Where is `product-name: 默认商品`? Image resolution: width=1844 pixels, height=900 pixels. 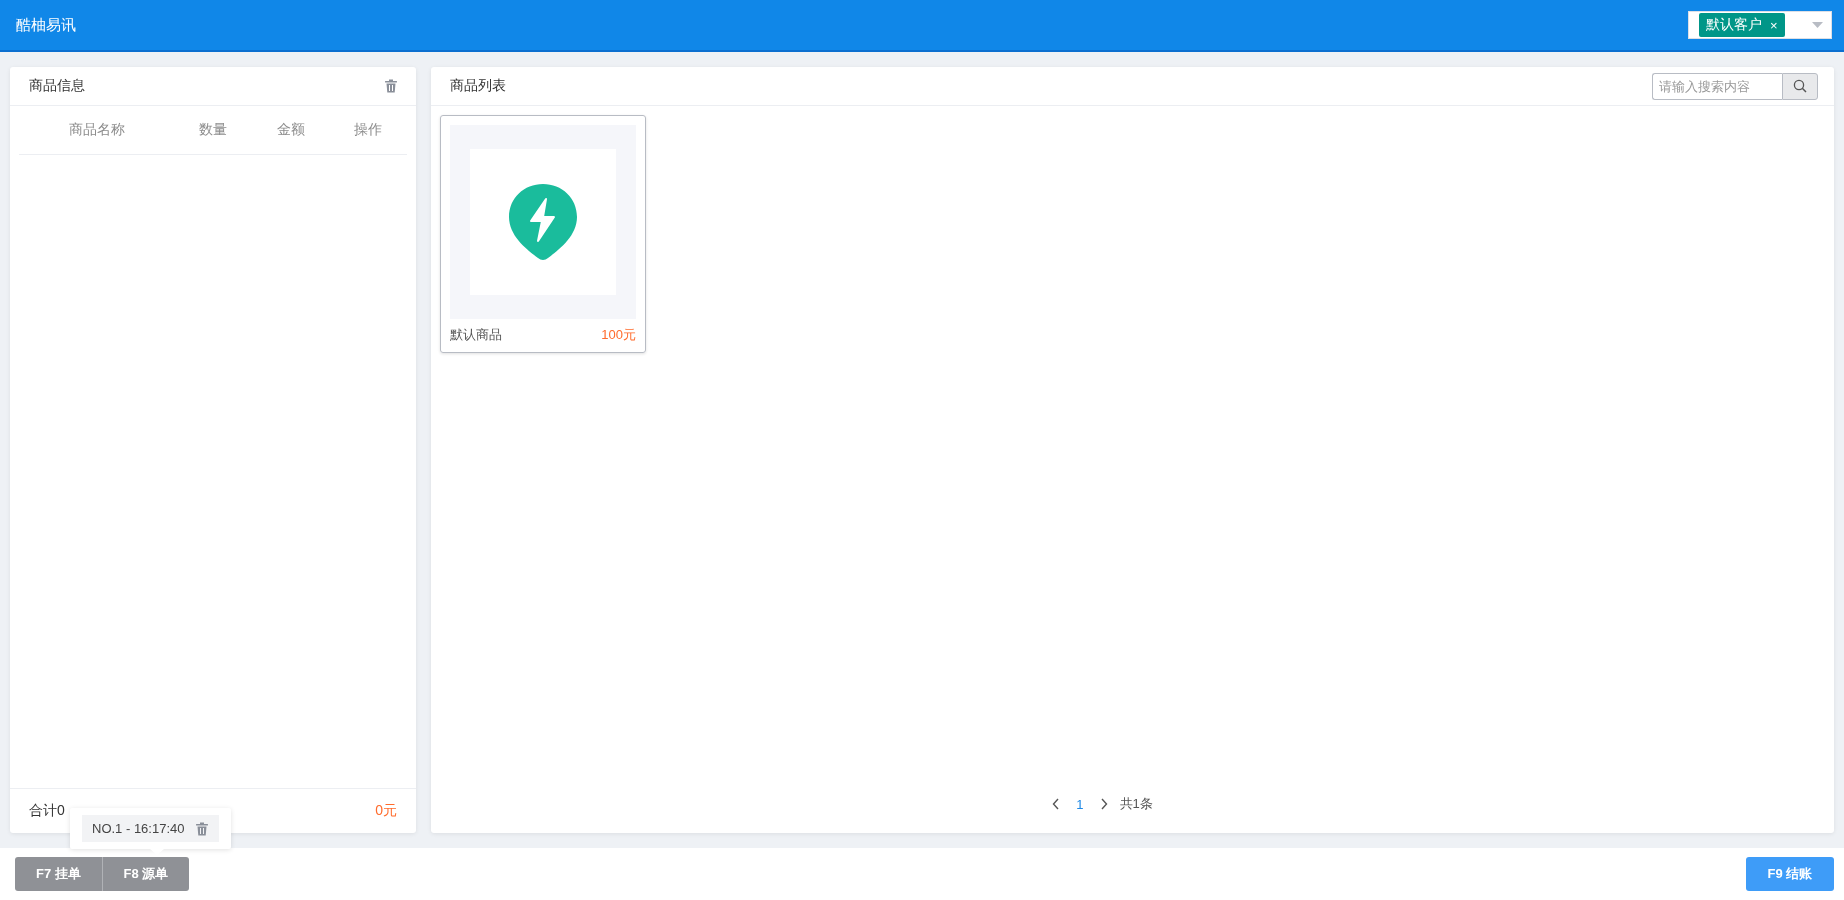
product-name: 默认商品 is located at coordinates (476, 335).